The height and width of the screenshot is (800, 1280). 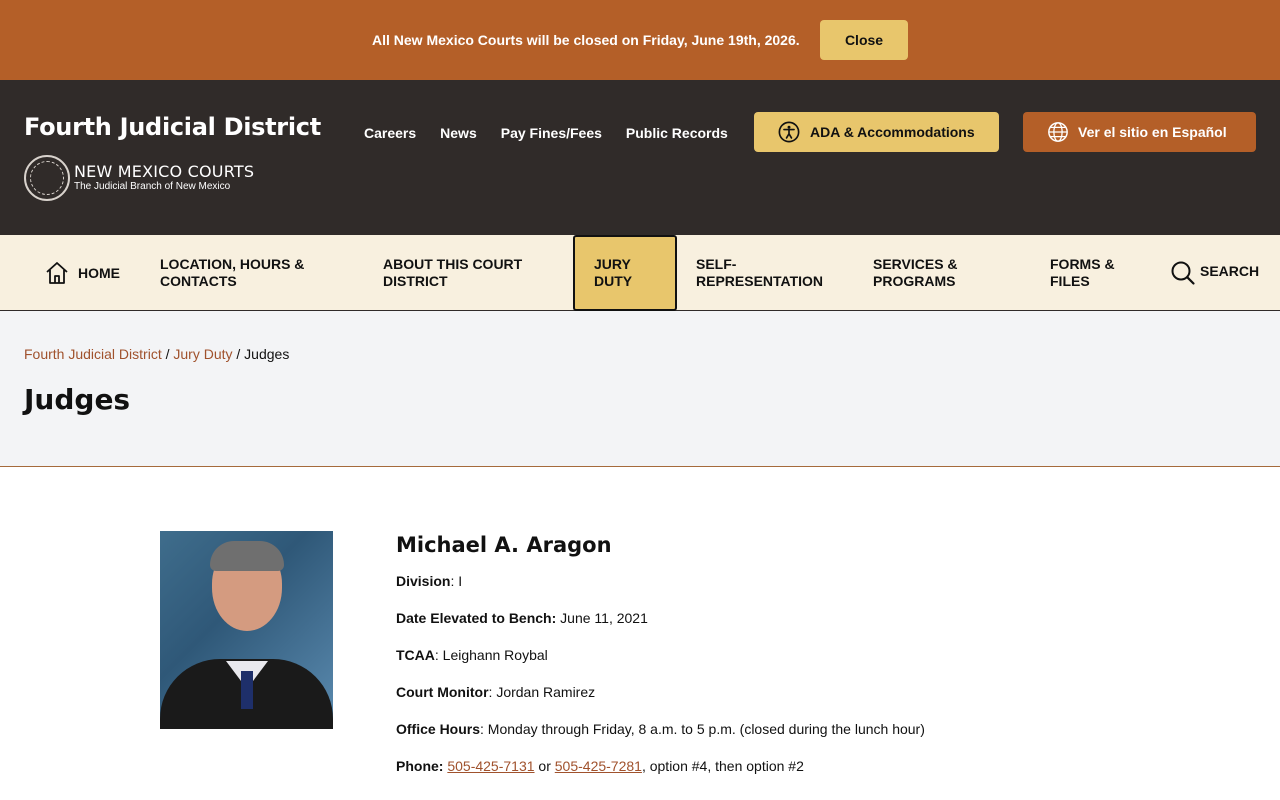 What do you see at coordinates (1070, 281) in the screenshot?
I see `nav-label-line: FILES` at bounding box center [1070, 281].